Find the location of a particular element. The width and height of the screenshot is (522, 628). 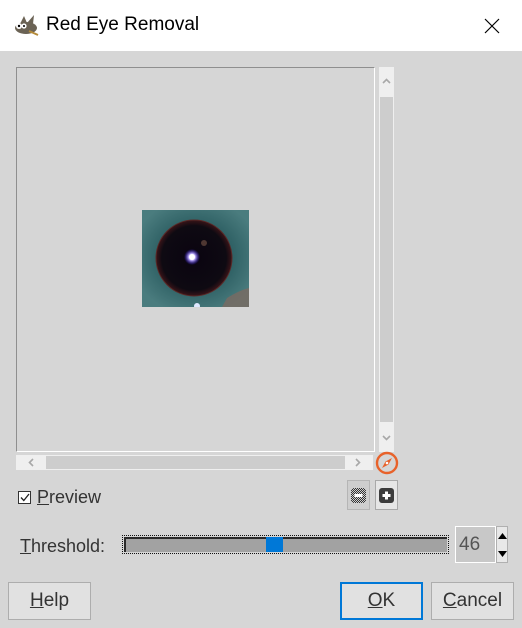

arrow-up-icon is located at coordinates (502, 535).